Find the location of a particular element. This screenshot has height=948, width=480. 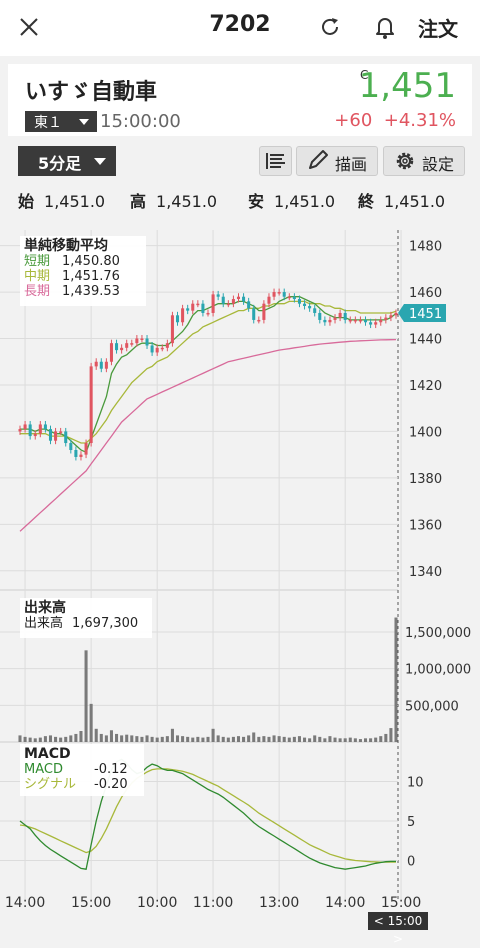

last-price-tag-label: 1451 is located at coordinates (425, 314).